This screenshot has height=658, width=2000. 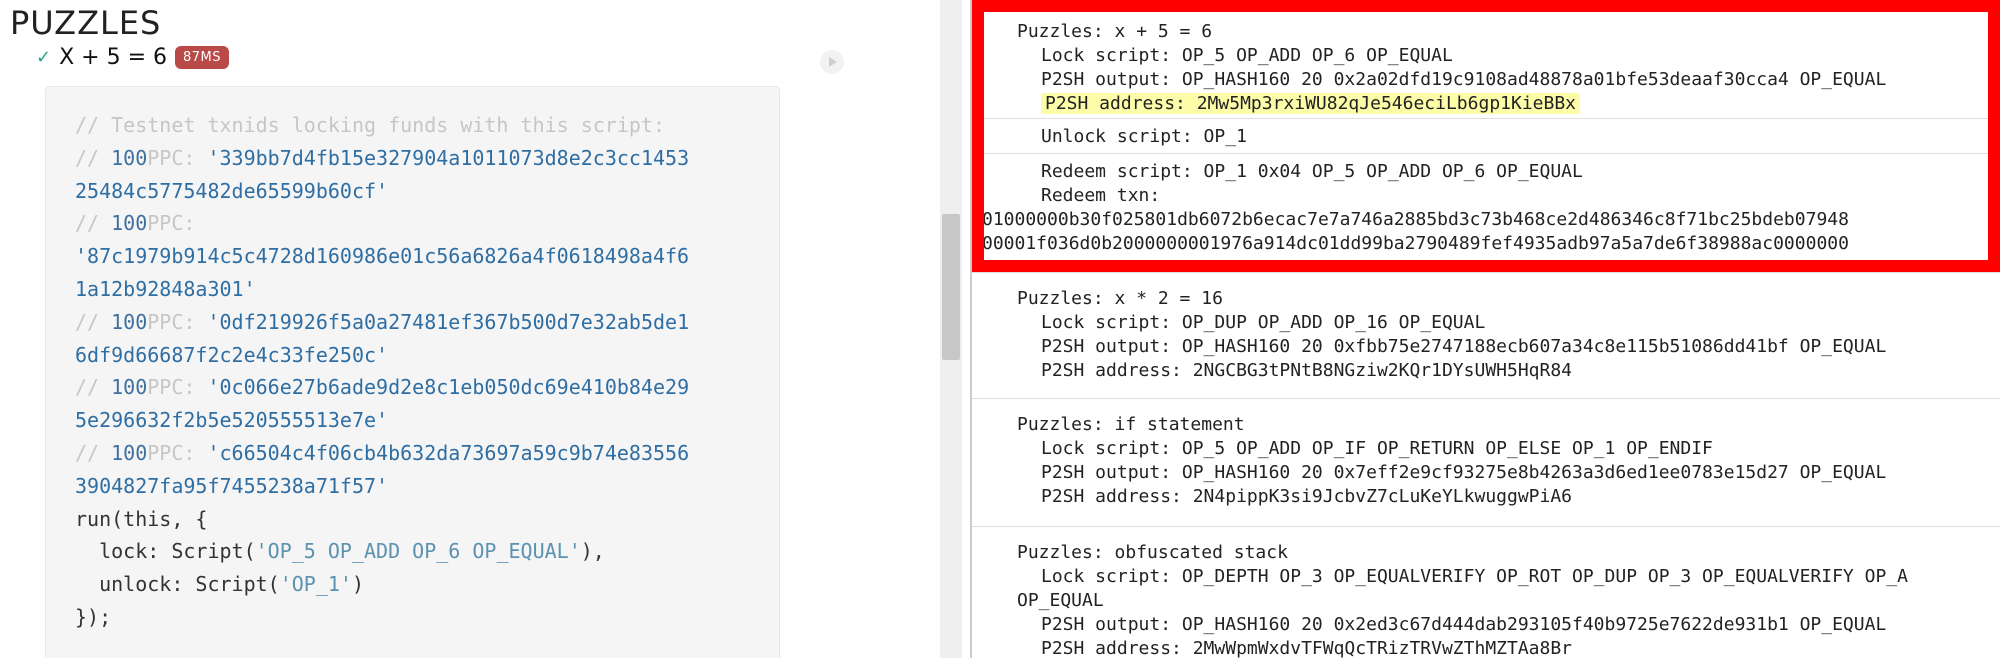 What do you see at coordinates (232, 420) in the screenshot?
I see `code-line: 5e296632f2b5e520555513e7e'` at bounding box center [232, 420].